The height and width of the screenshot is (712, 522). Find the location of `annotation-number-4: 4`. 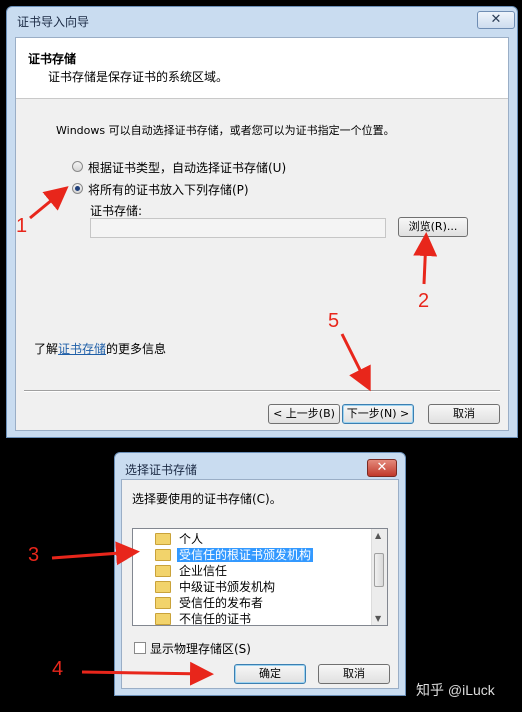

annotation-number-4: 4 is located at coordinates (58, 669).